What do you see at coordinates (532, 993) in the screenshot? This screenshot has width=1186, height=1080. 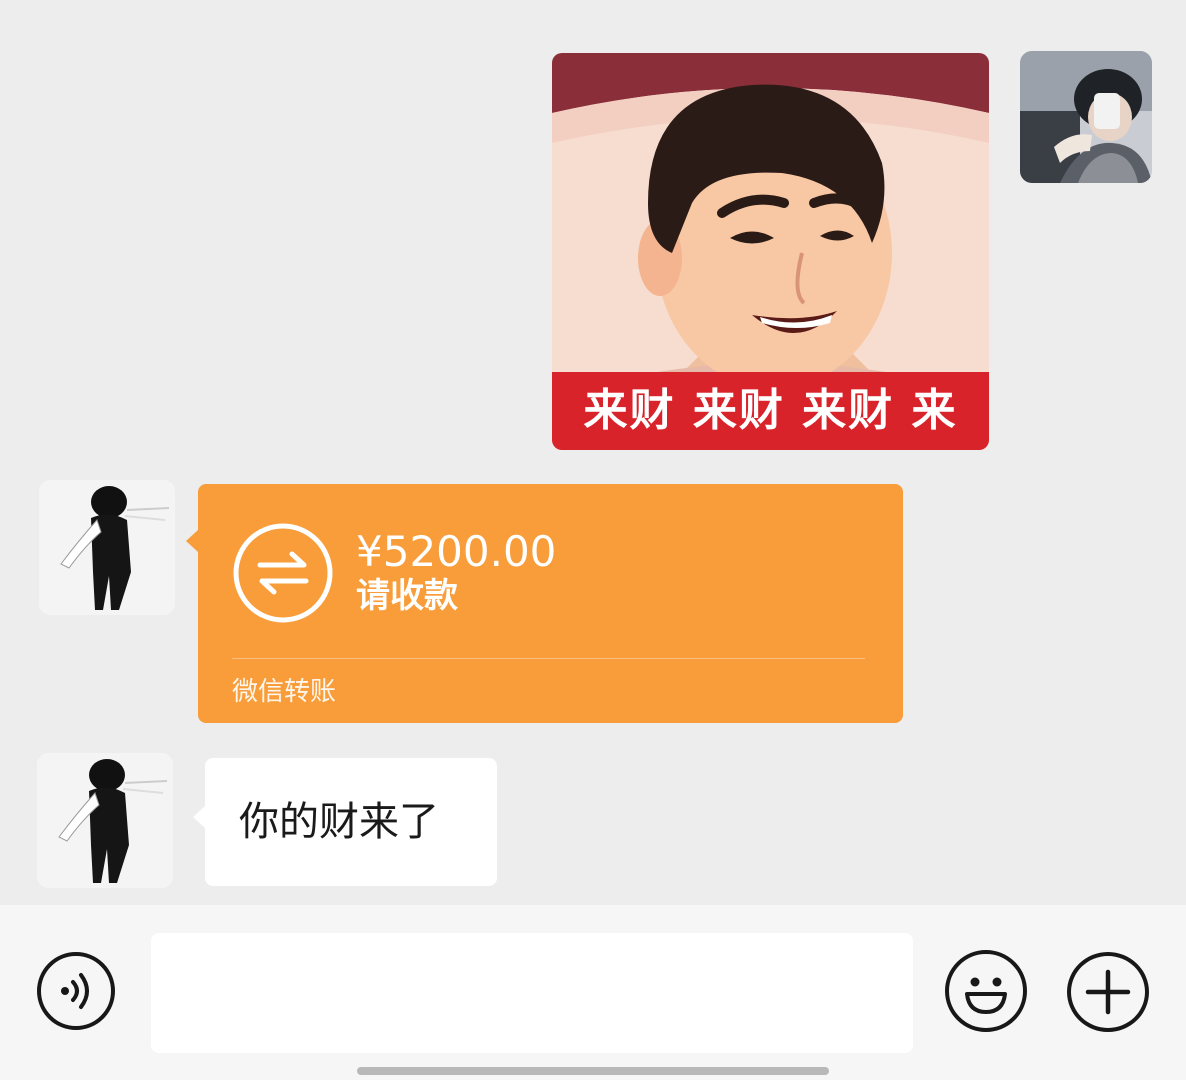 I see `message-input` at bounding box center [532, 993].